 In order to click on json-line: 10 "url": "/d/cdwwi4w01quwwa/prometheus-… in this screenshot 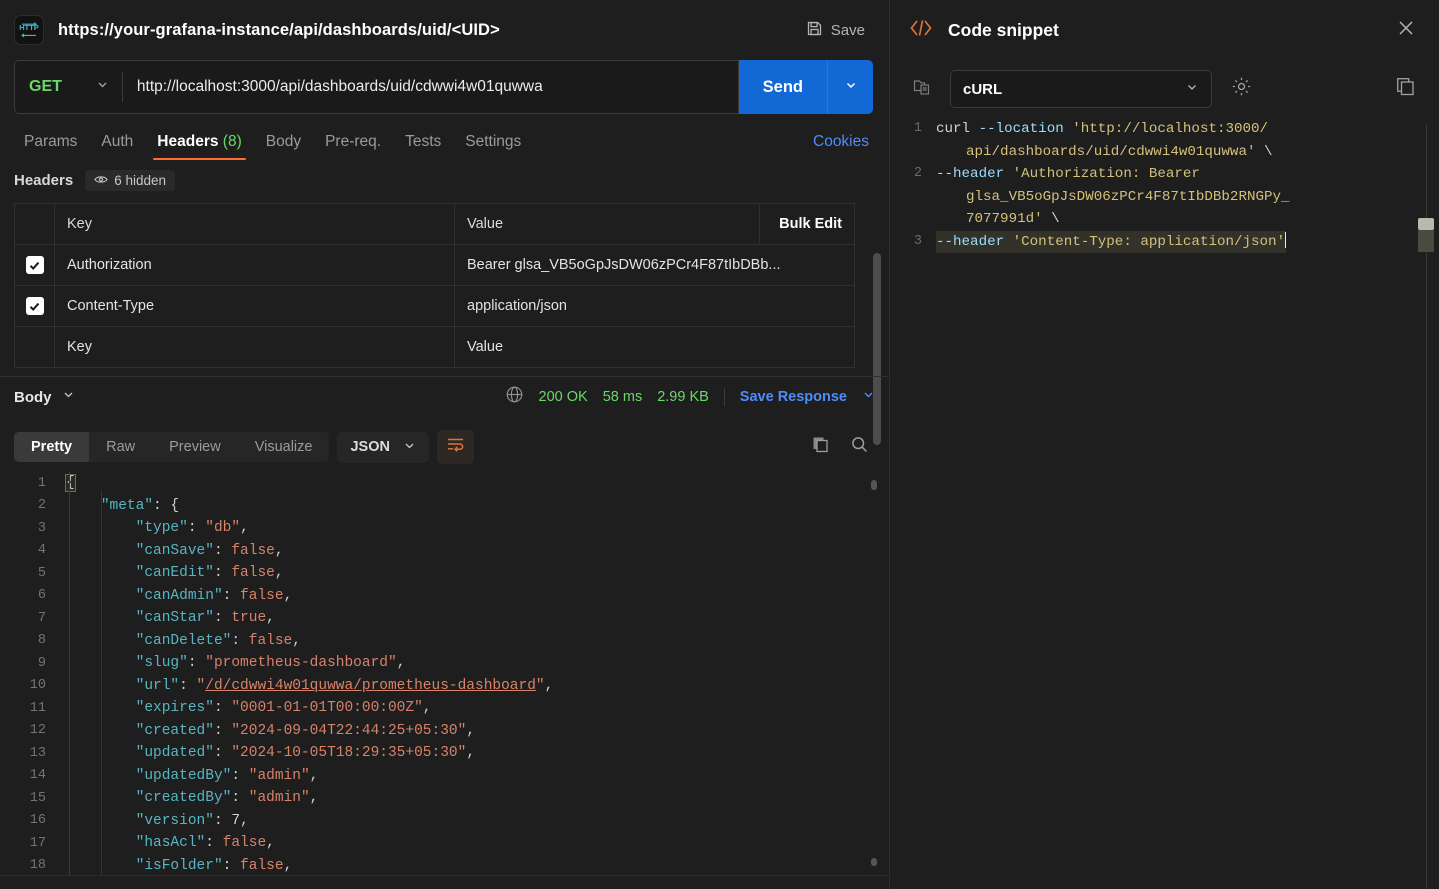, I will do `click(444, 686)`.